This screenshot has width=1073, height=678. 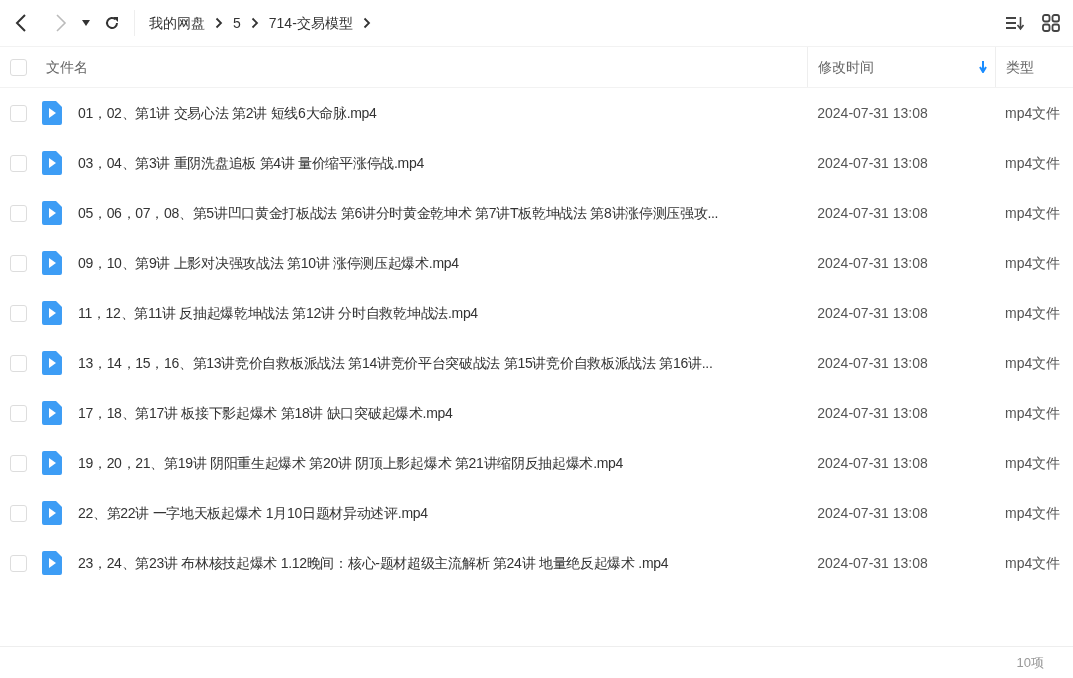 I want to click on column-header: 类型, so click(x=1020, y=67).